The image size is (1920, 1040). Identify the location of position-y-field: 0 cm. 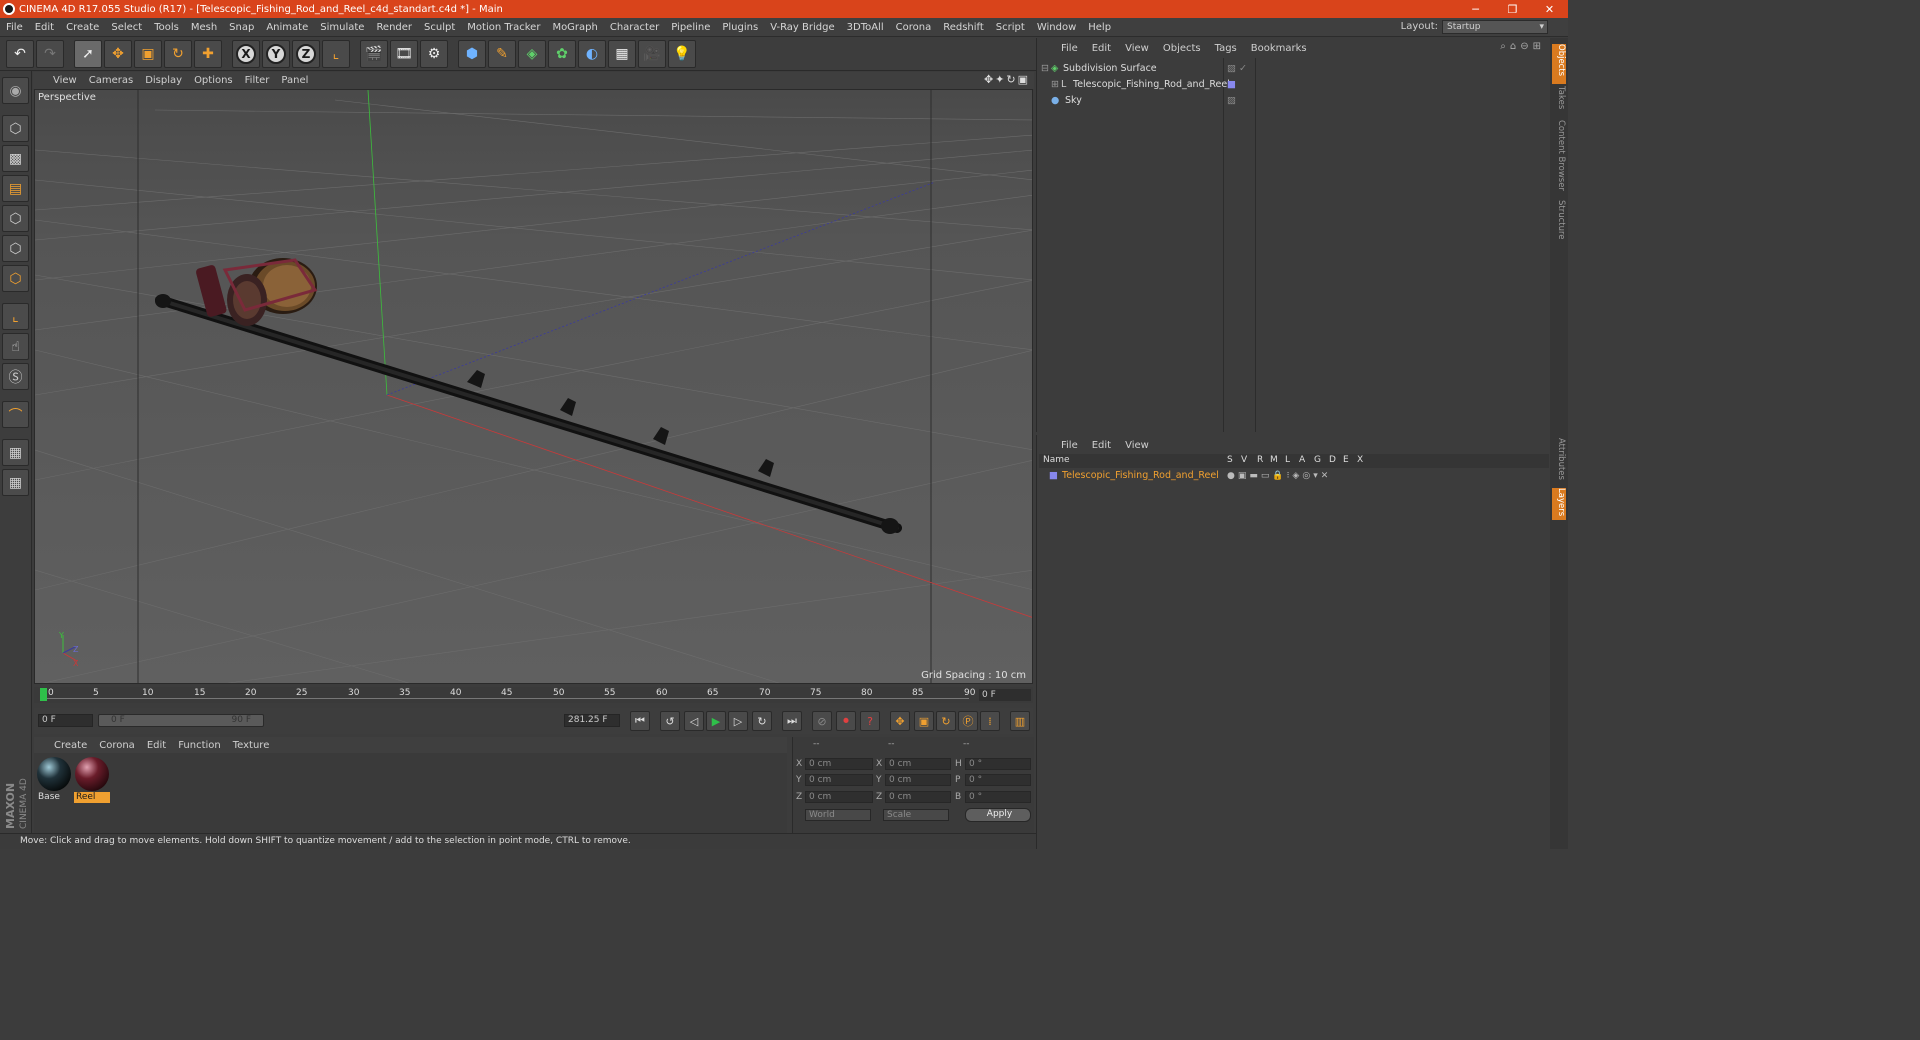
(839, 780).